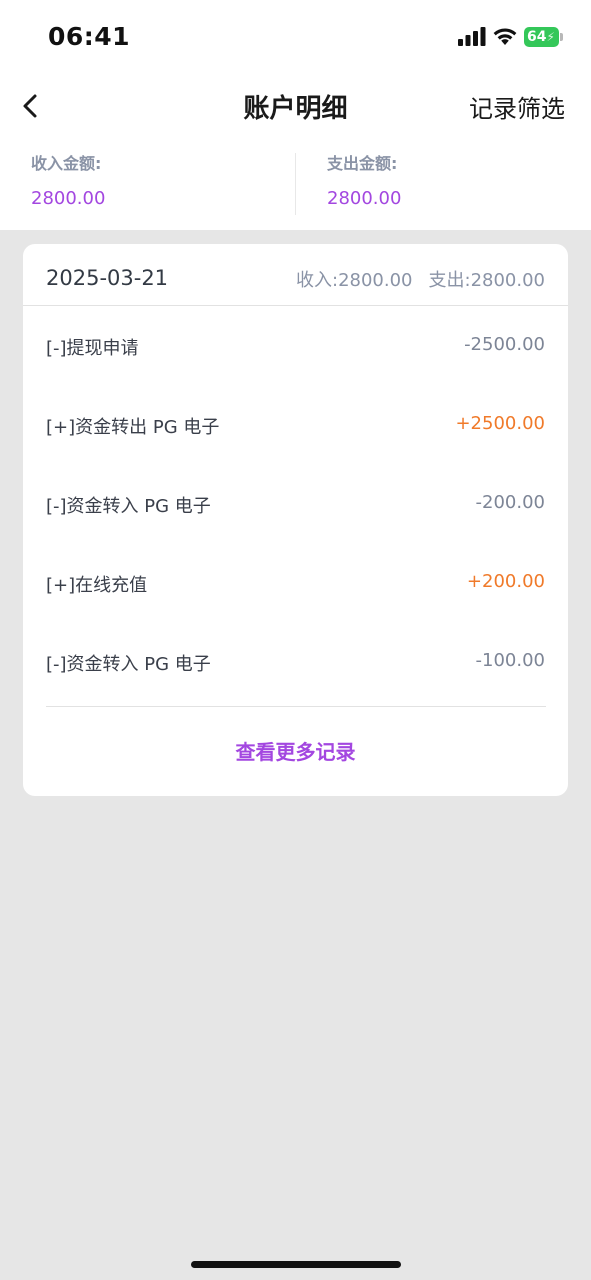  I want to click on summary-bar: 收入金额: 2800.00 支出金额: 2800.00, so click(295, 183).